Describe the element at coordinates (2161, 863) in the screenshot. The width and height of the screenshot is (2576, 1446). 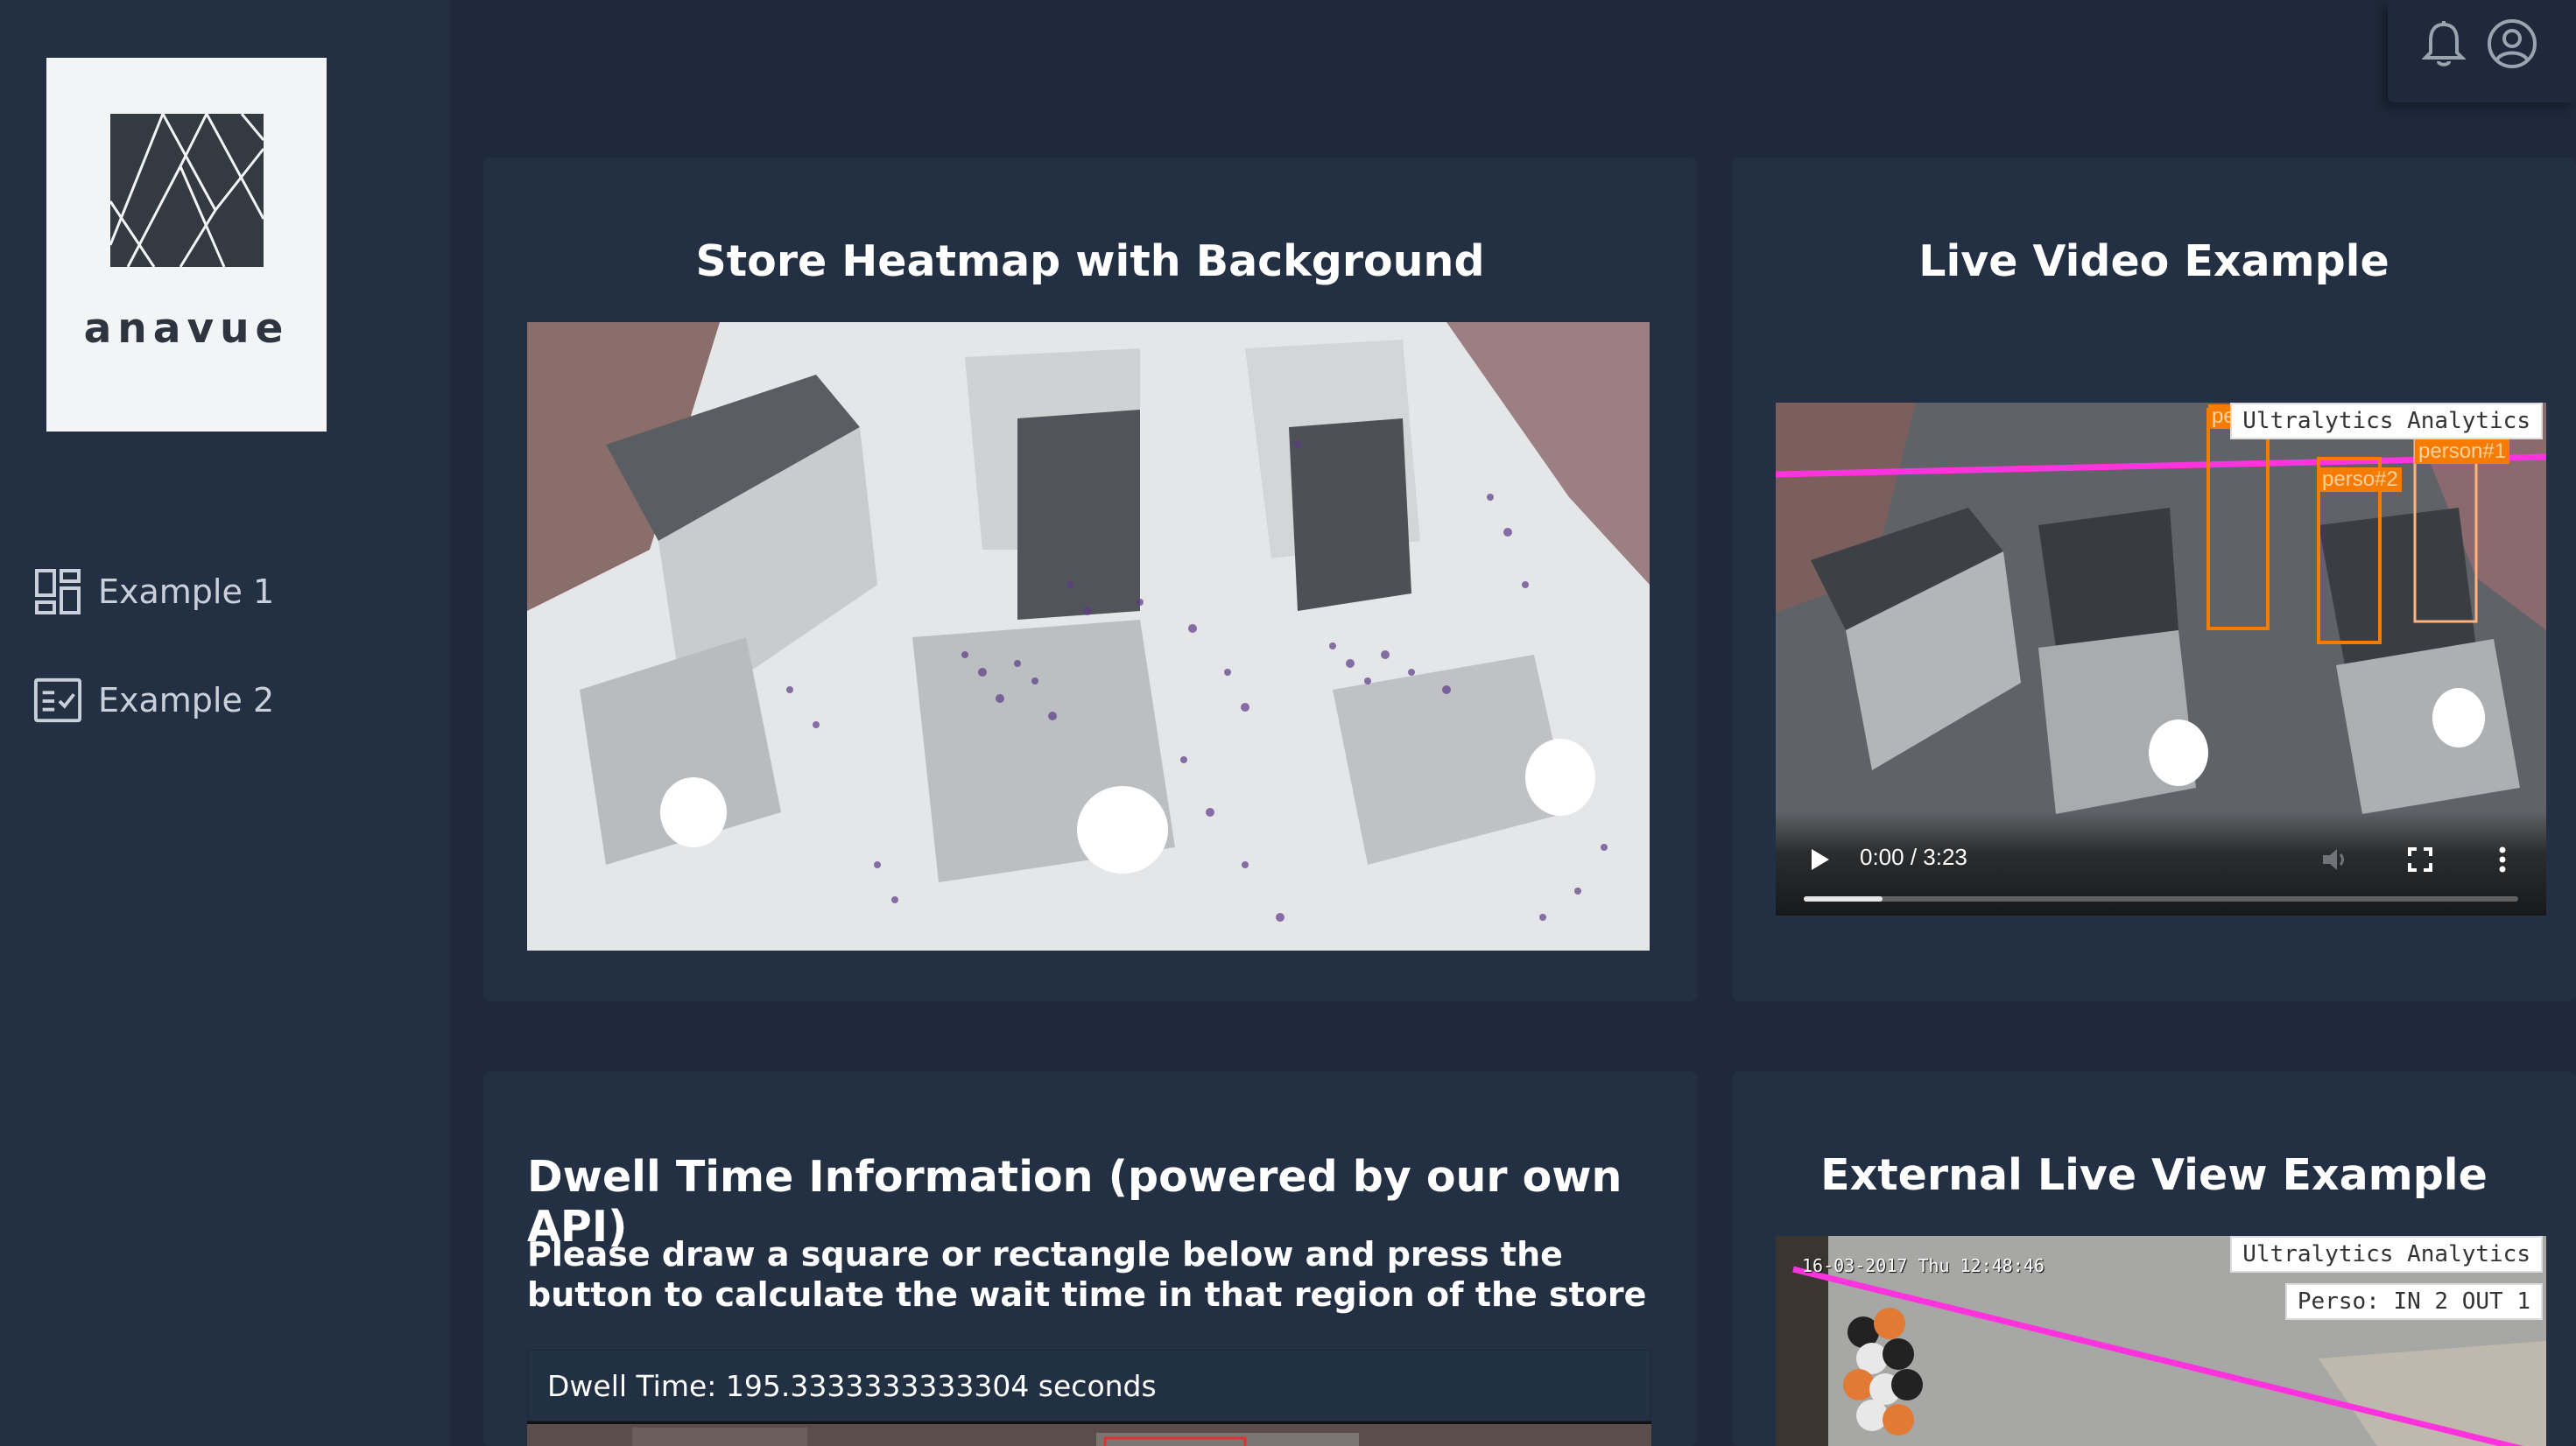
I see `video-controls: 0:00 / 3:23` at that location.